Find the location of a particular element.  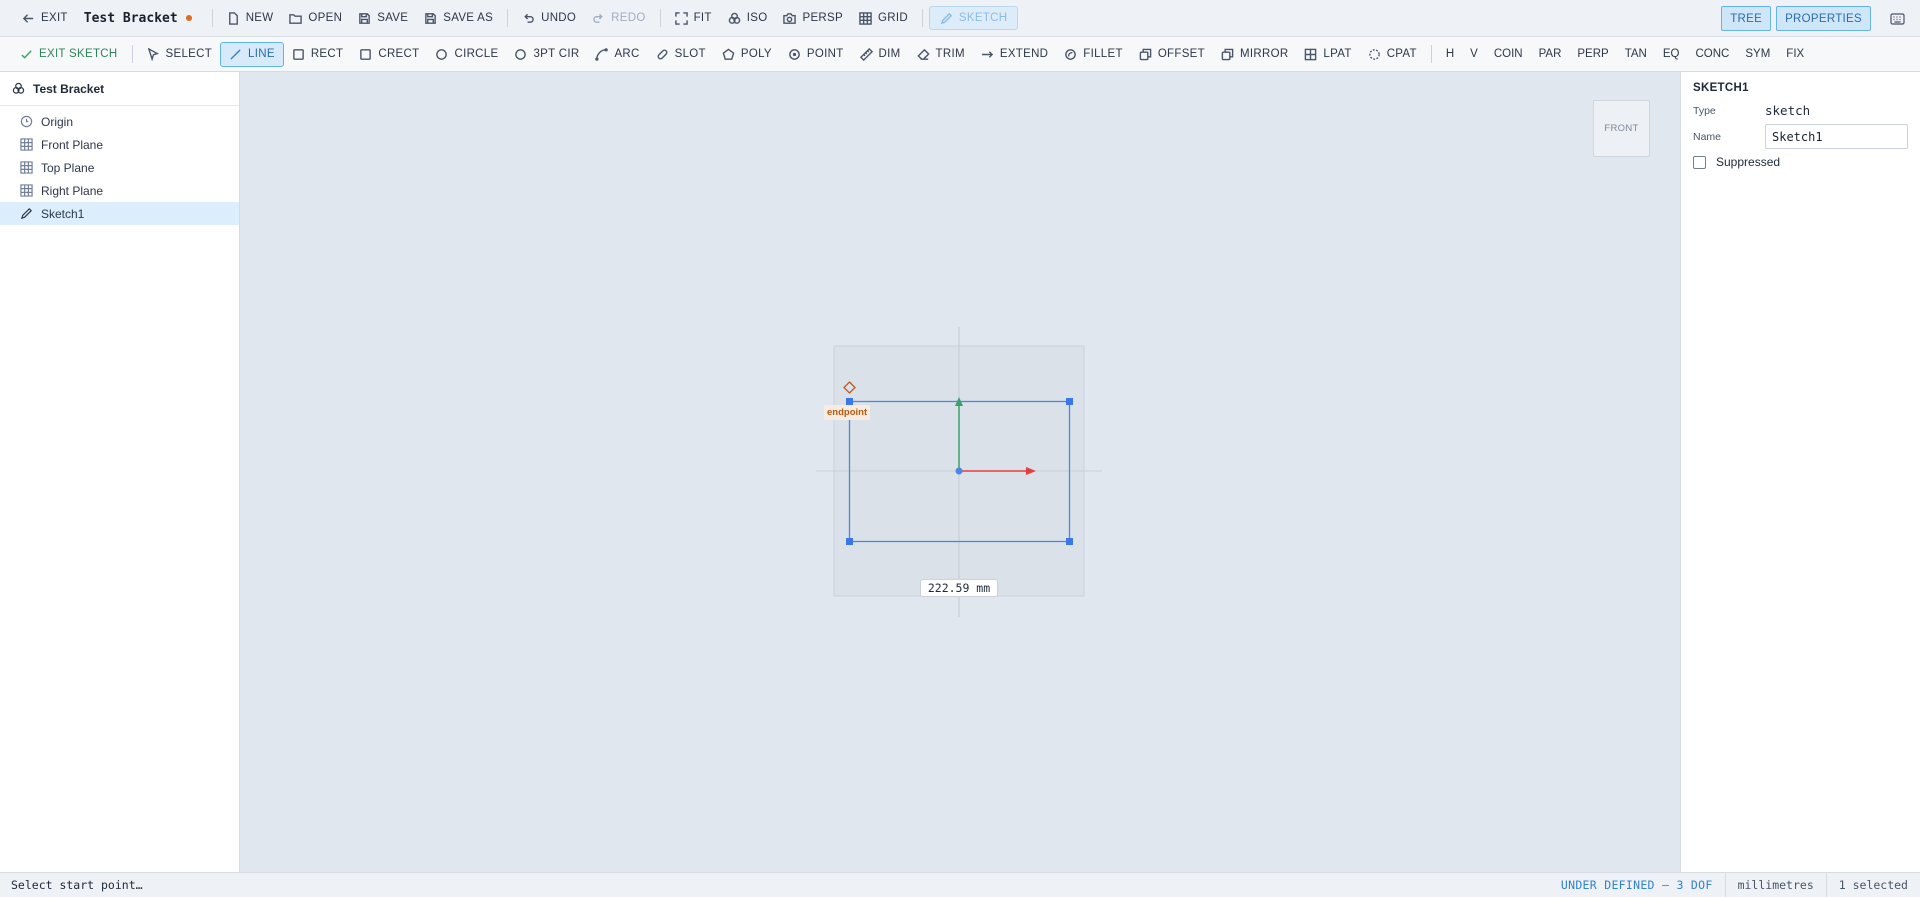

tool-arc: ARC is located at coordinates (617, 54).